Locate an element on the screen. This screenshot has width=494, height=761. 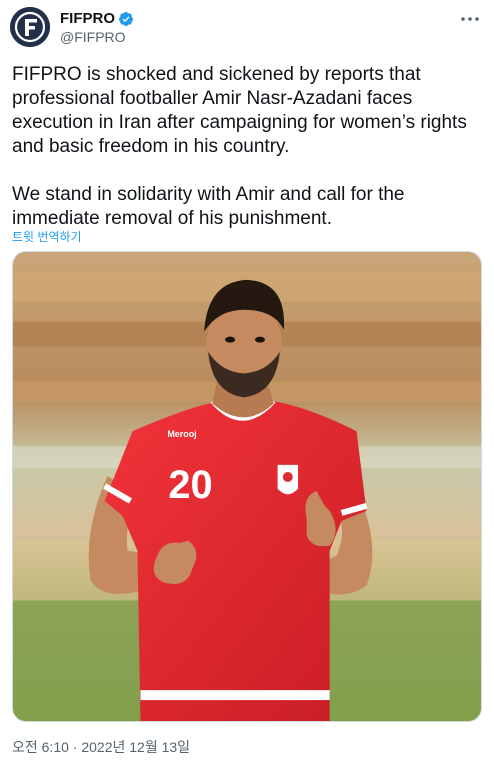
translate-tweet-link: 트윗 번역하기 is located at coordinates (47, 236).